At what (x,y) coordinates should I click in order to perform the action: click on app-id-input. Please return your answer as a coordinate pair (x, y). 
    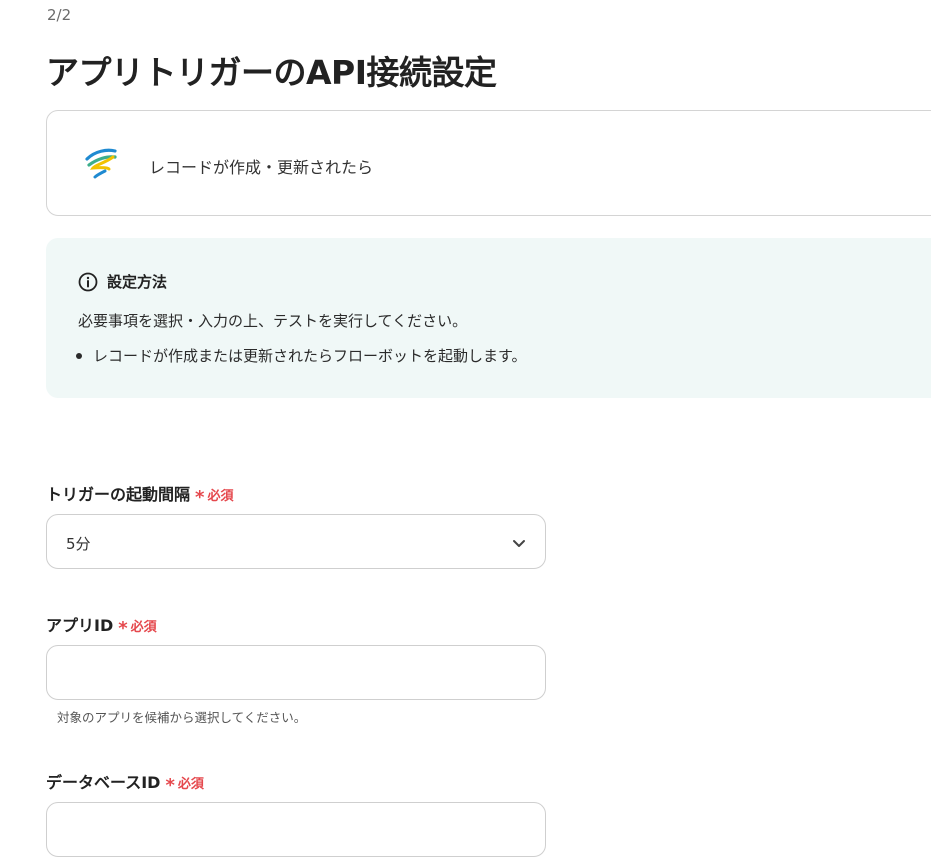
    Looking at the image, I should click on (296, 672).